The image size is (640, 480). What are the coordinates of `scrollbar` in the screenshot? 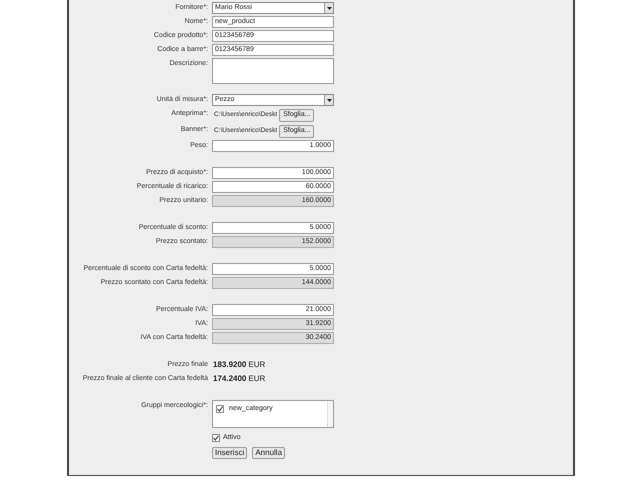 It's located at (330, 414).